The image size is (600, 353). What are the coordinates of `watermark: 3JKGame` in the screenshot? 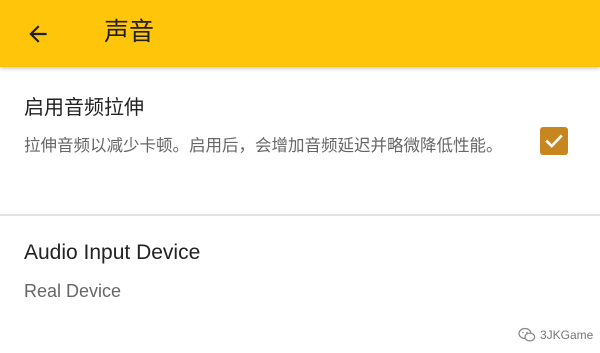 It's located at (555, 335).